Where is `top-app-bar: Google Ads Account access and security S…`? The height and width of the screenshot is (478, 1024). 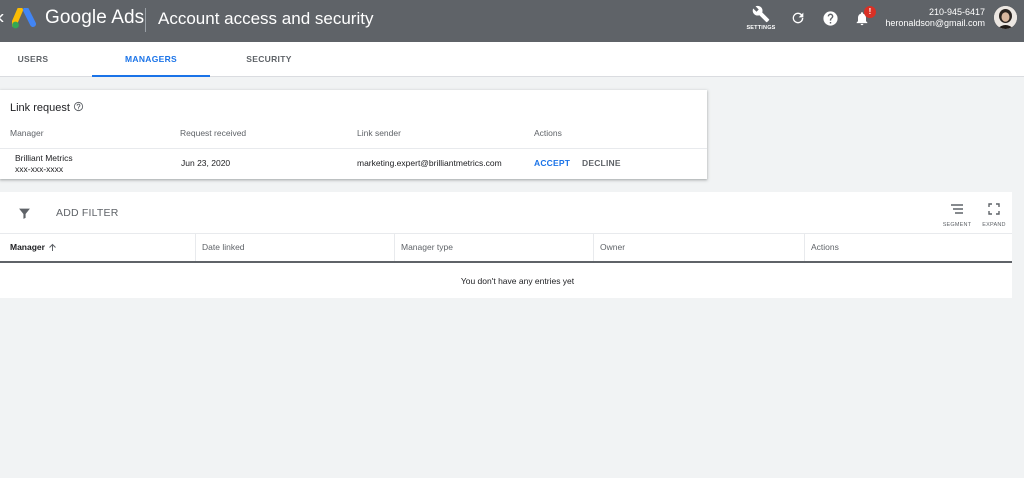 top-app-bar: Google Ads Account access and security S… is located at coordinates (512, 21).